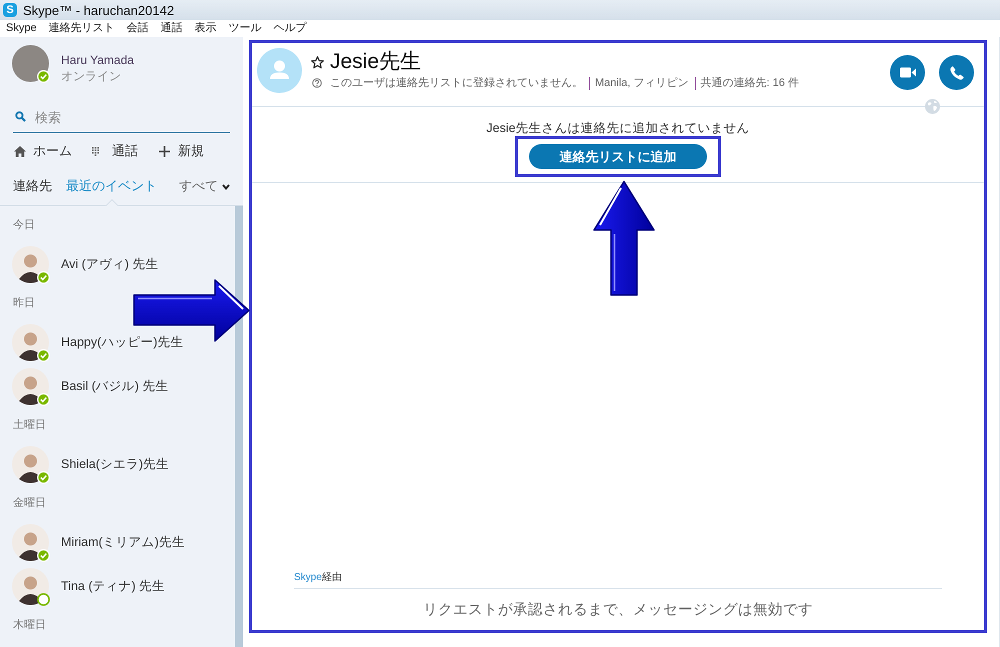 The height and width of the screenshot is (647, 1000). Describe the element at coordinates (239, 426) in the screenshot. I see `scrollbar` at that location.